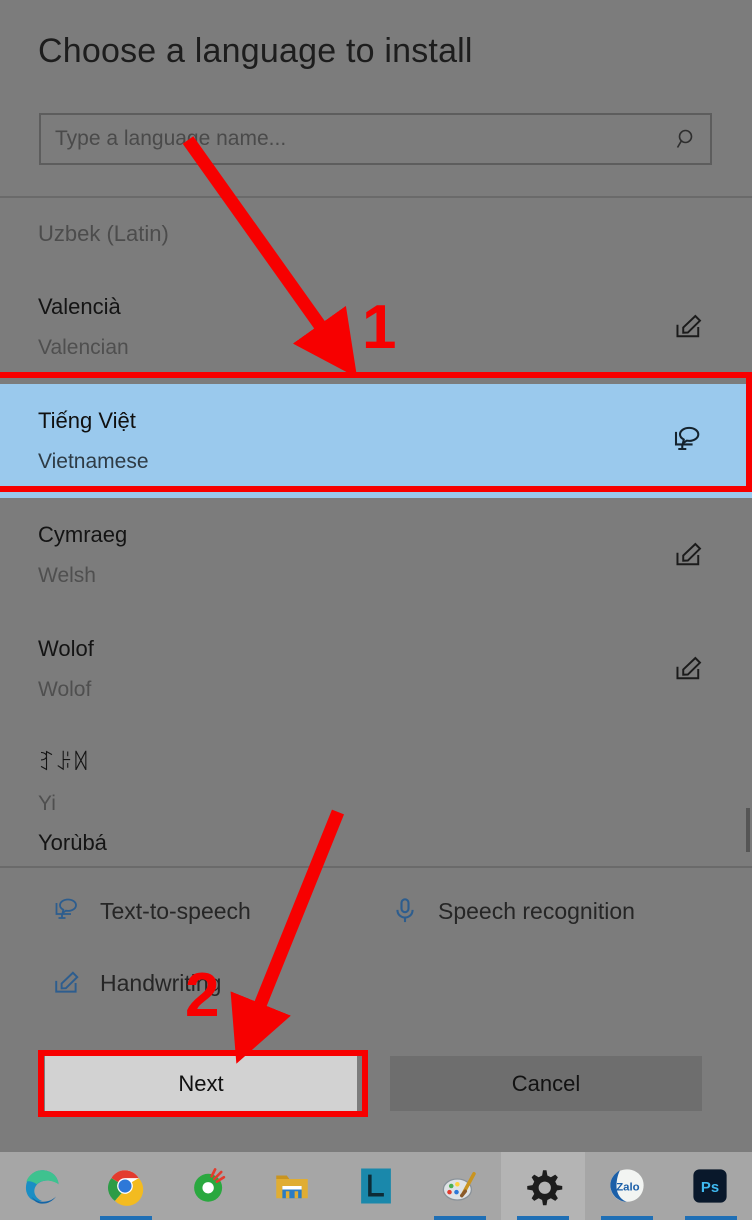 The height and width of the screenshot is (1220, 752). What do you see at coordinates (67, 575) in the screenshot?
I see `language-english-name: Welsh` at bounding box center [67, 575].